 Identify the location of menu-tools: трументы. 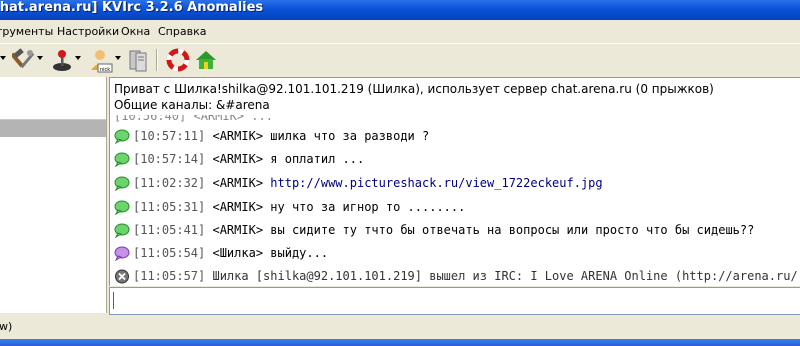
(26, 31).